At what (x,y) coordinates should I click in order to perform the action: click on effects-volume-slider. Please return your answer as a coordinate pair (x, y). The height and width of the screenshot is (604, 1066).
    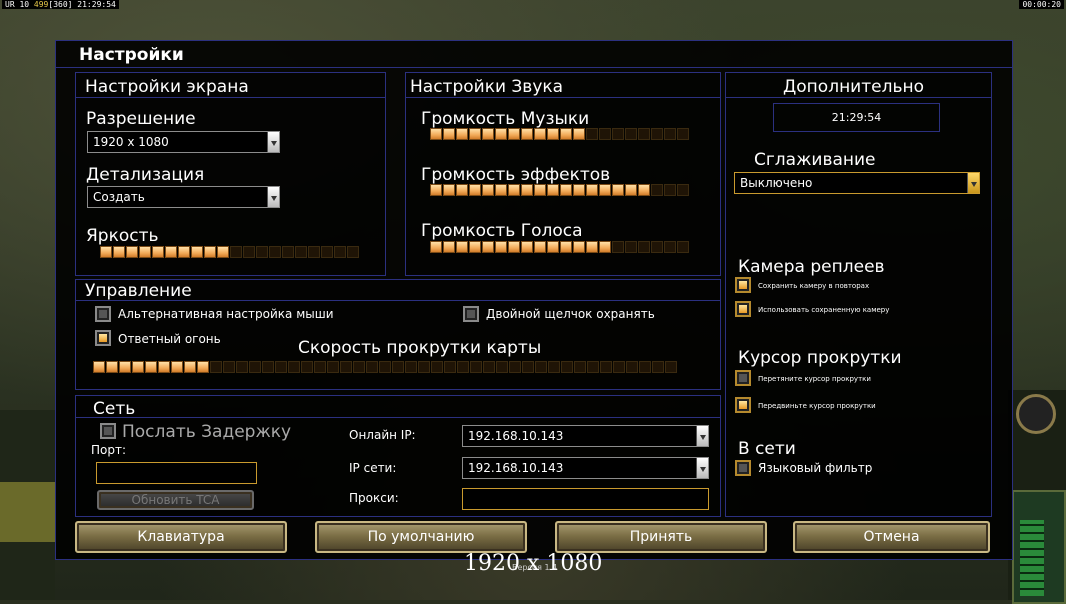
    Looking at the image, I should click on (560, 191).